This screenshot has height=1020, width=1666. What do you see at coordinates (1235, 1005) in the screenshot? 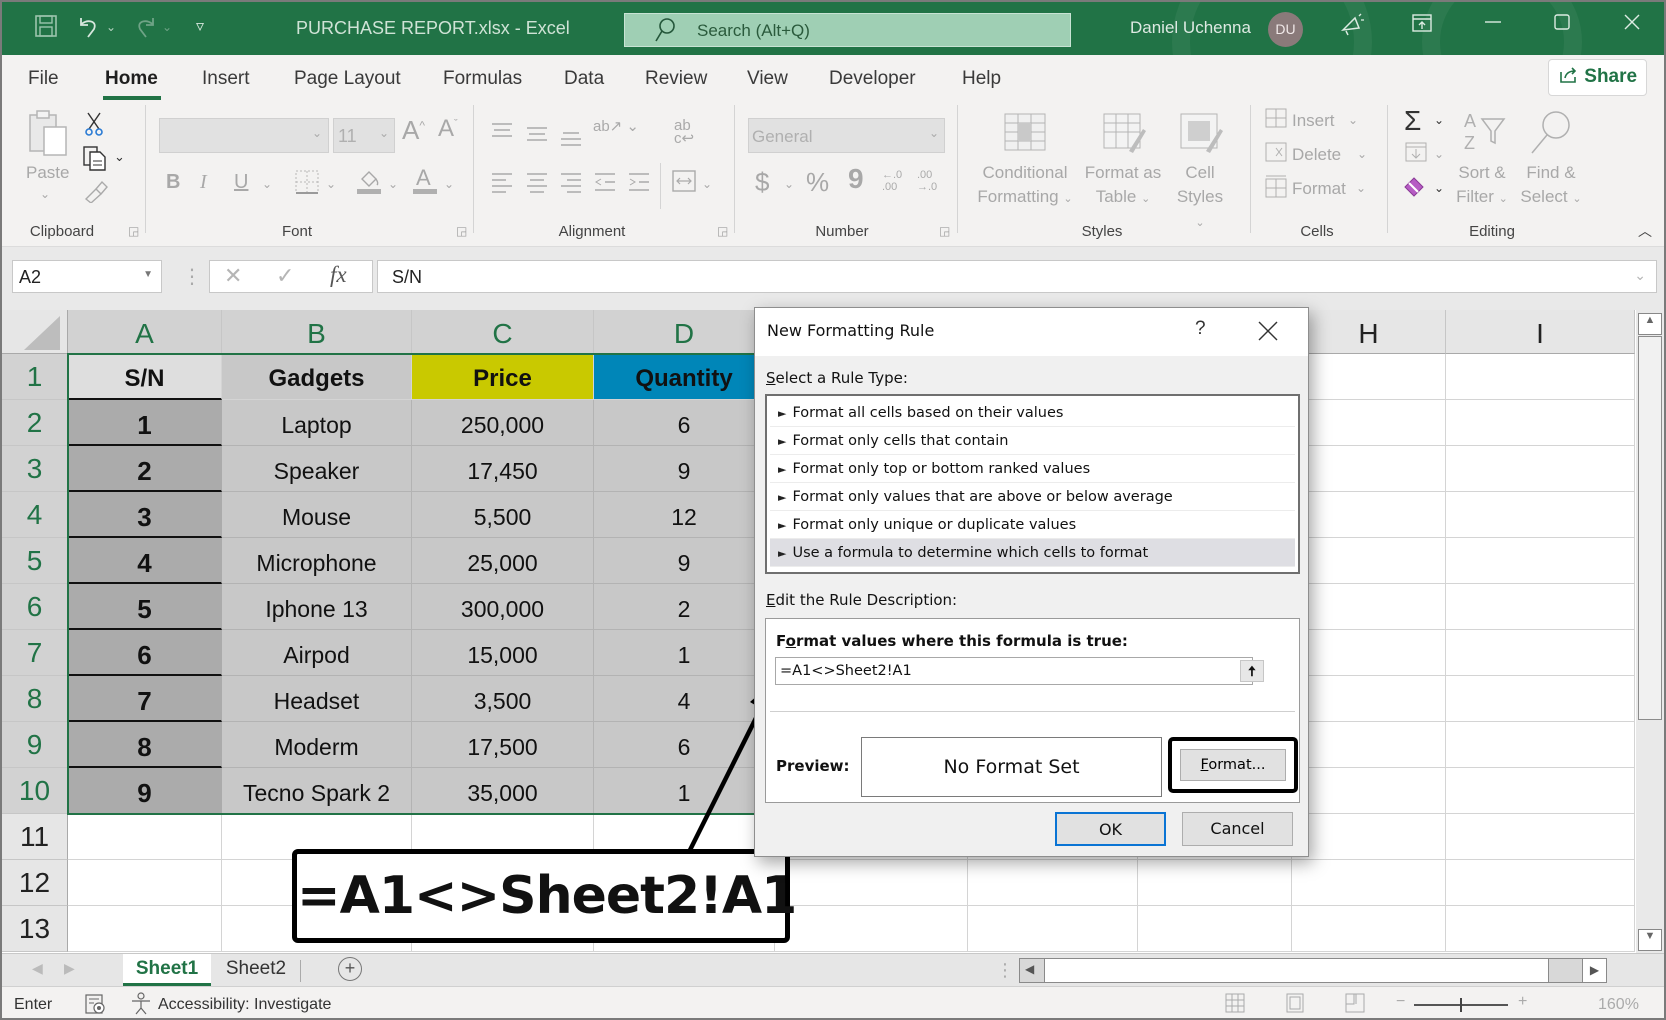
I see `normal-view-icon` at bounding box center [1235, 1005].